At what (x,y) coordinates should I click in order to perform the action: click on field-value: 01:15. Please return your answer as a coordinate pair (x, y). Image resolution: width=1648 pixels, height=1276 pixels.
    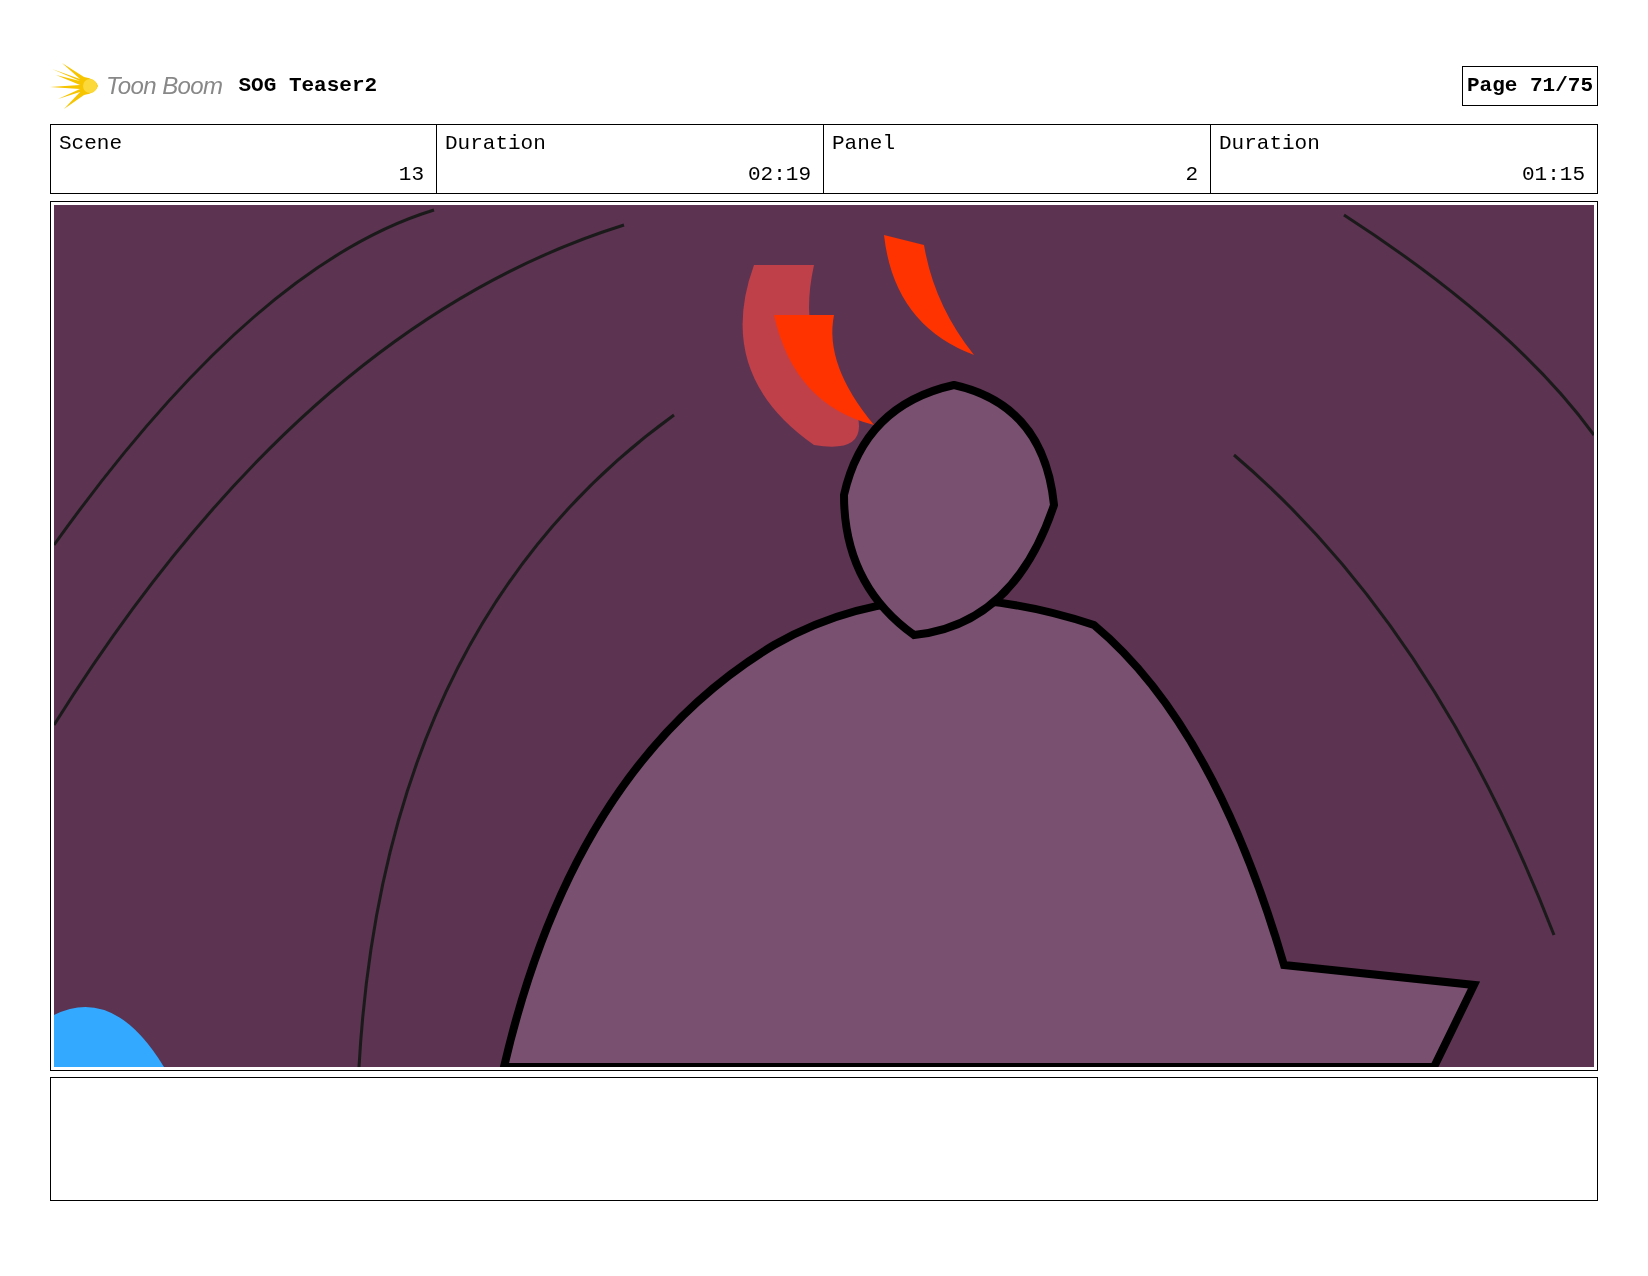
    Looking at the image, I should click on (1553, 176).